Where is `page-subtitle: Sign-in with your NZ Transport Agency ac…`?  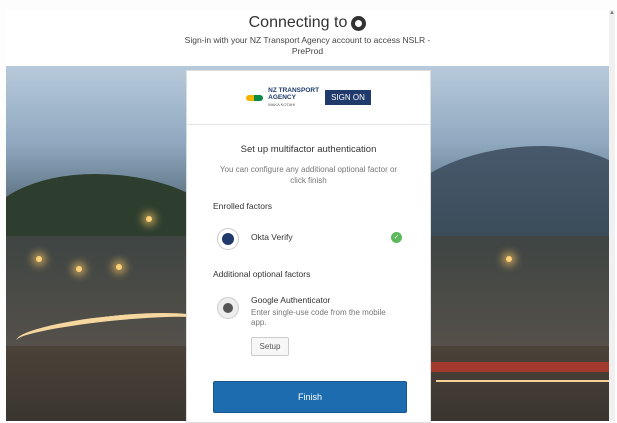 page-subtitle: Sign-in with your NZ Transport Agency ac… is located at coordinates (307, 45).